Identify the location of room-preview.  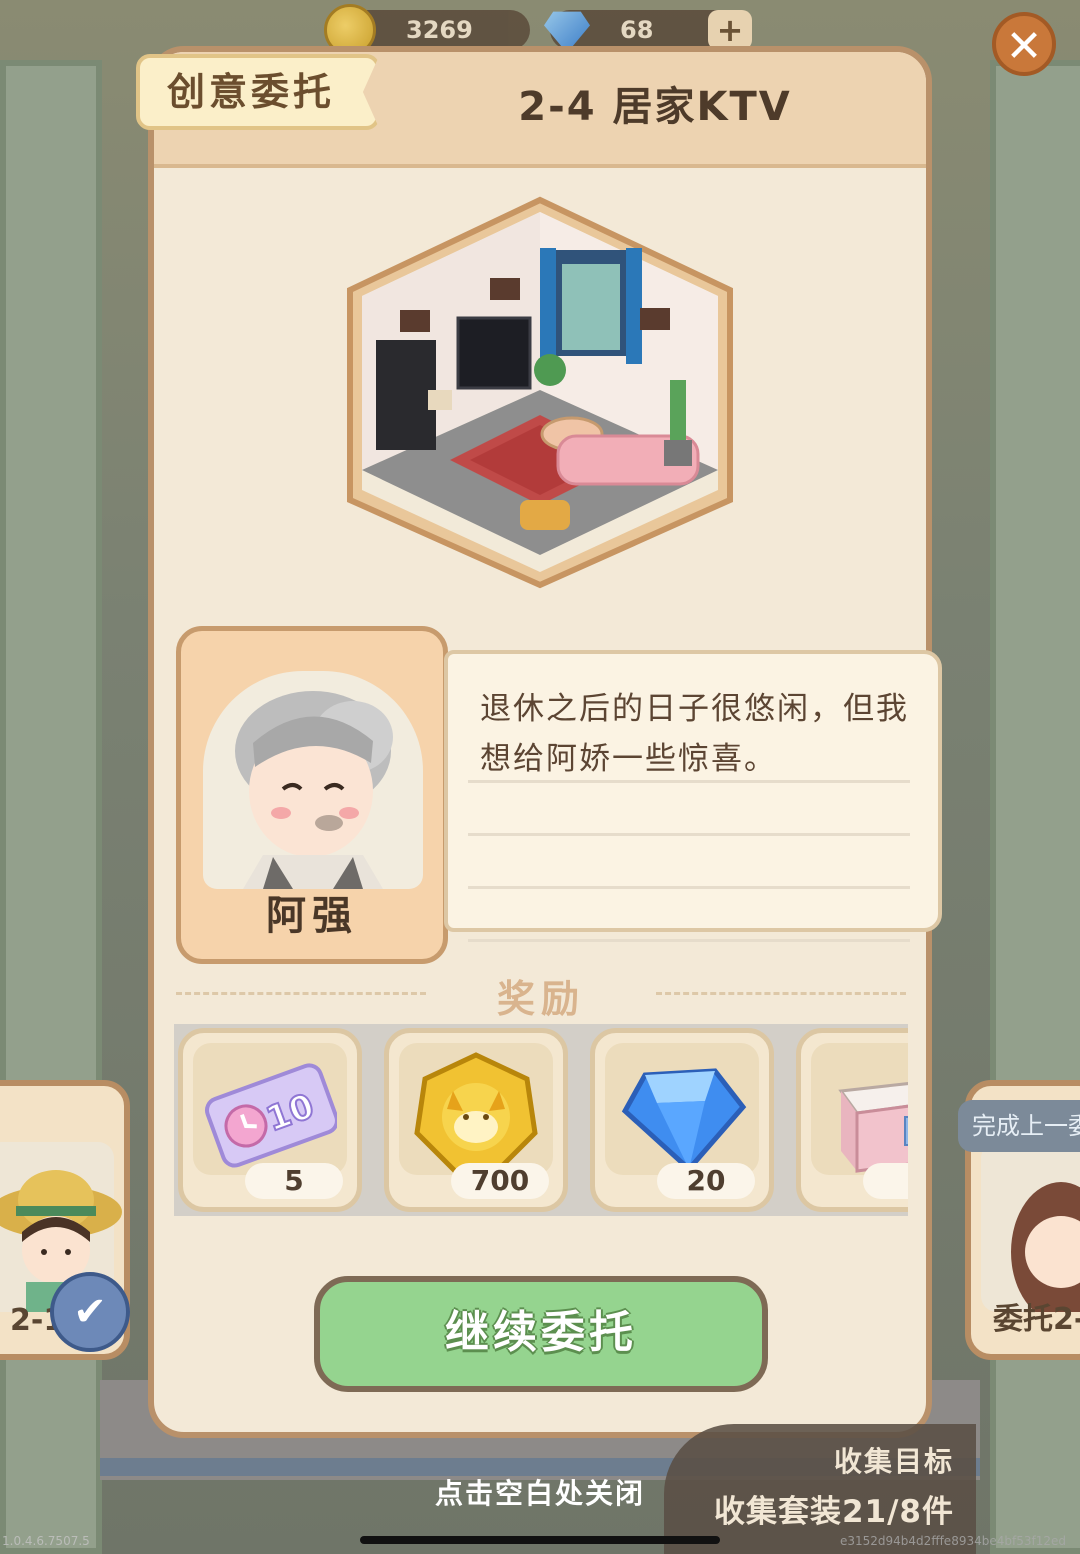
(540, 390).